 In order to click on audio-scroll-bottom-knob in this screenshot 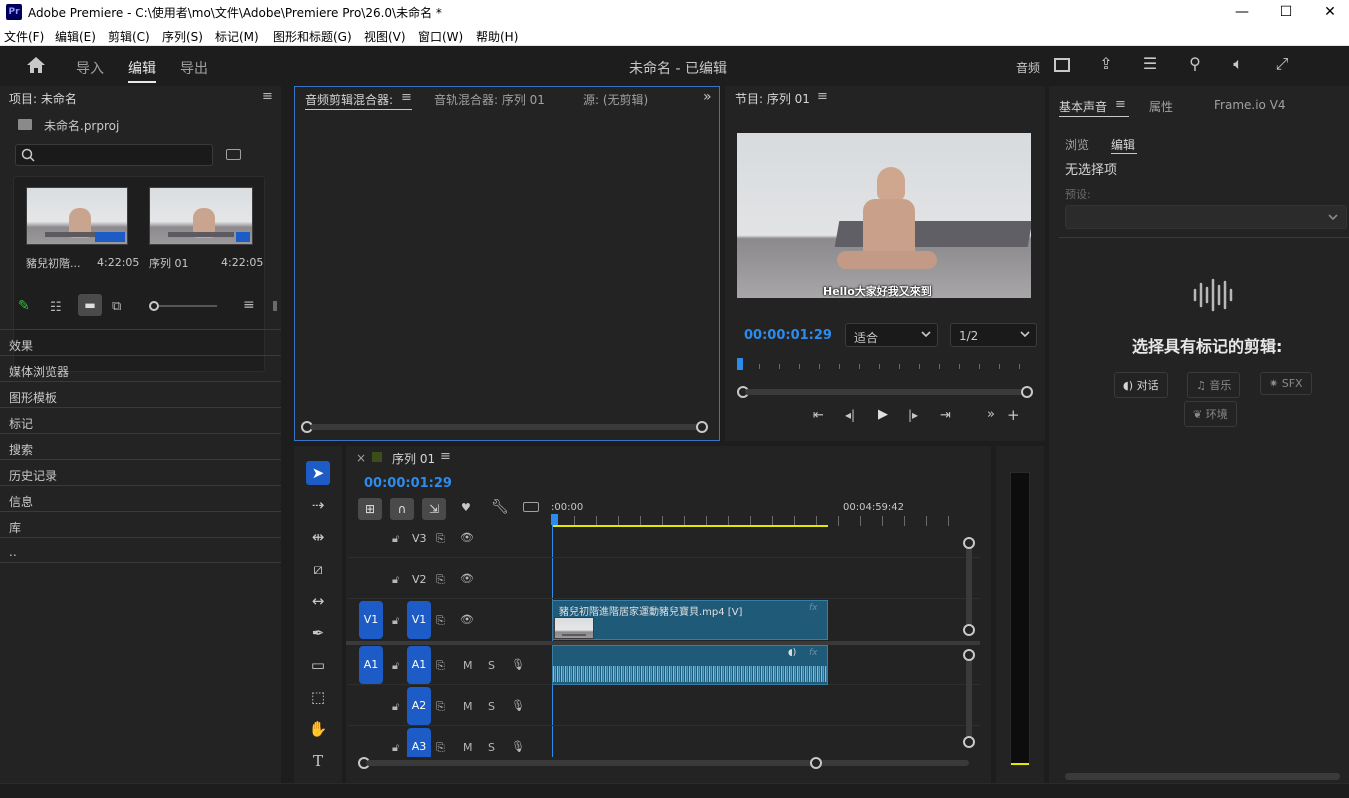, I will do `click(969, 742)`.